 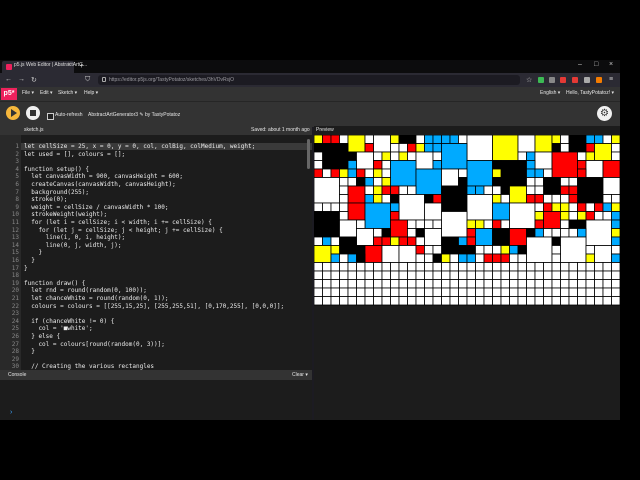 I want to click on menu-help: Help ▾, so click(x=91, y=93).